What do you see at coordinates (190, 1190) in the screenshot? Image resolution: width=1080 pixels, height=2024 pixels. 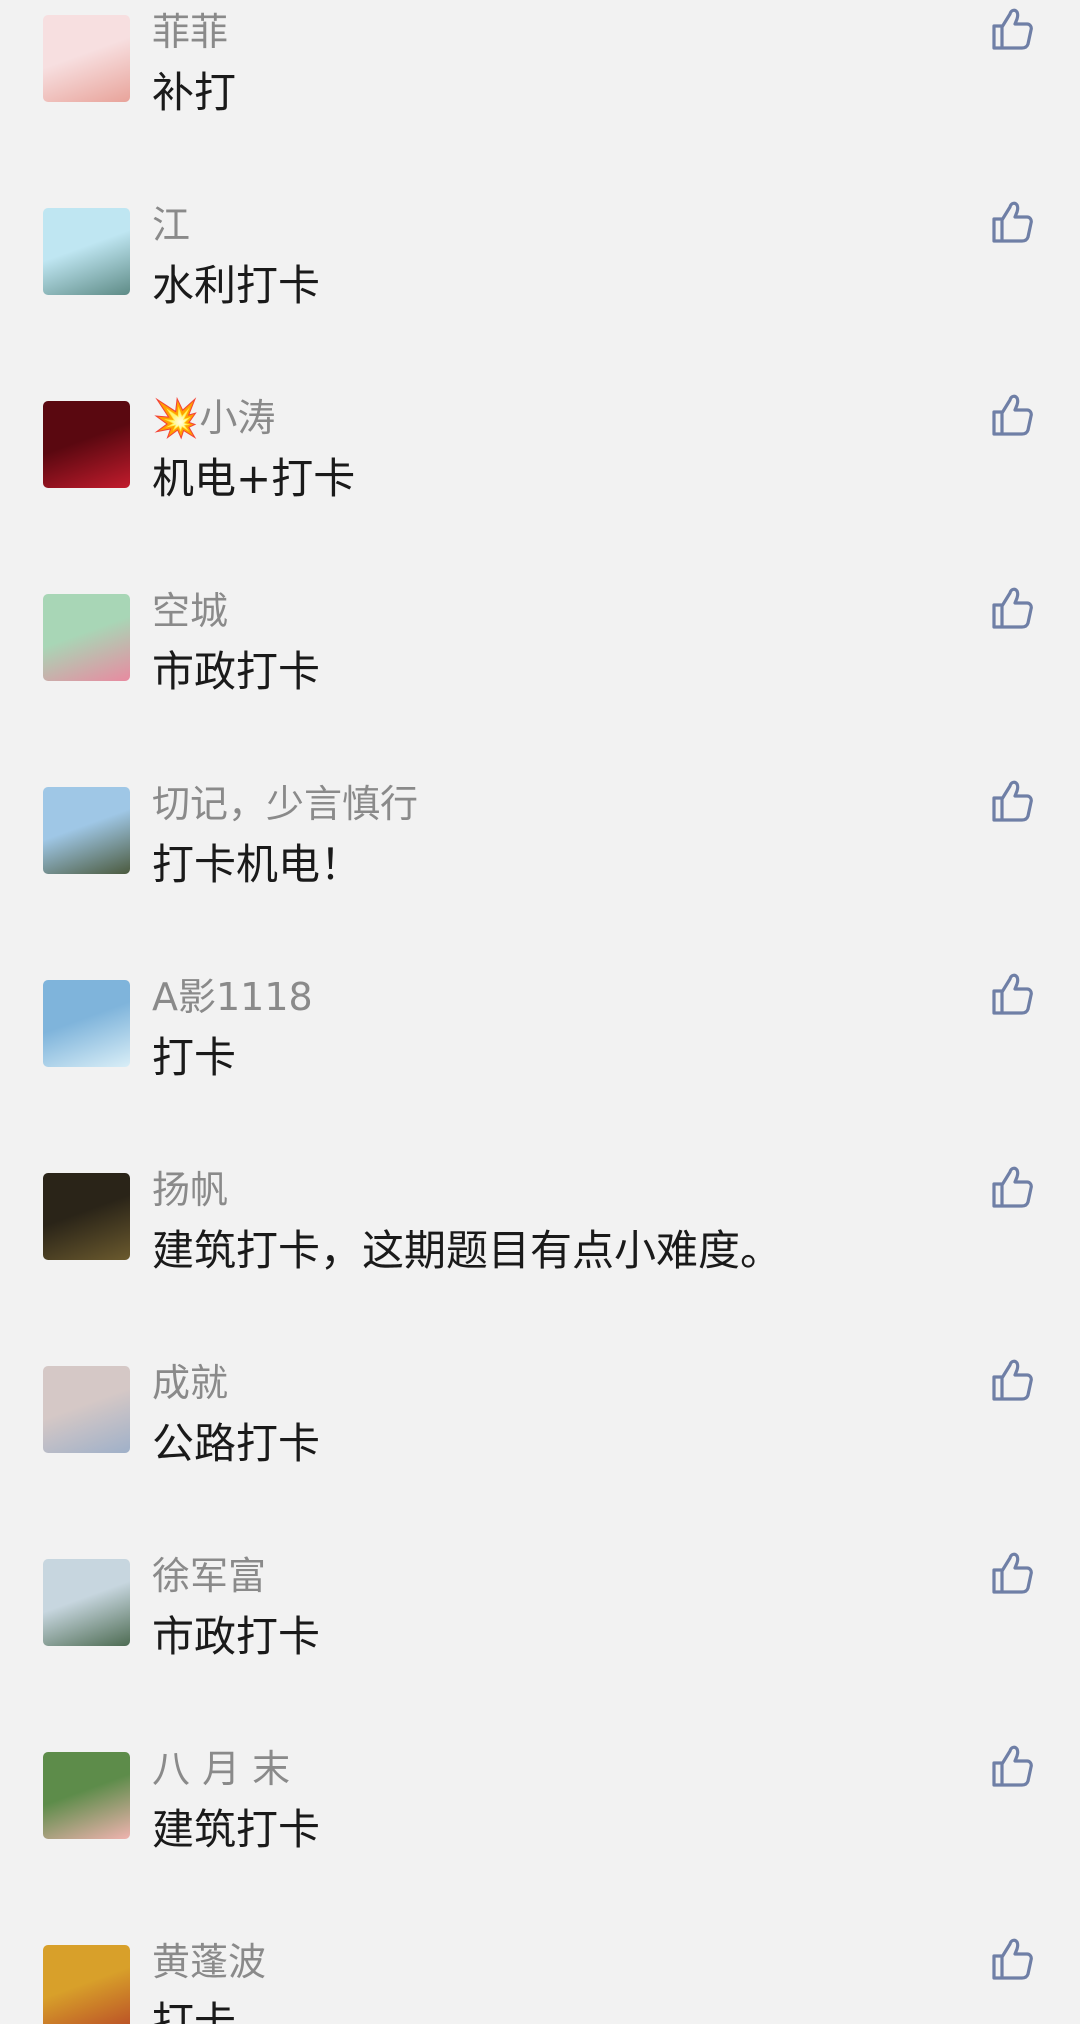 I see `commenter-name: 扬帆` at bounding box center [190, 1190].